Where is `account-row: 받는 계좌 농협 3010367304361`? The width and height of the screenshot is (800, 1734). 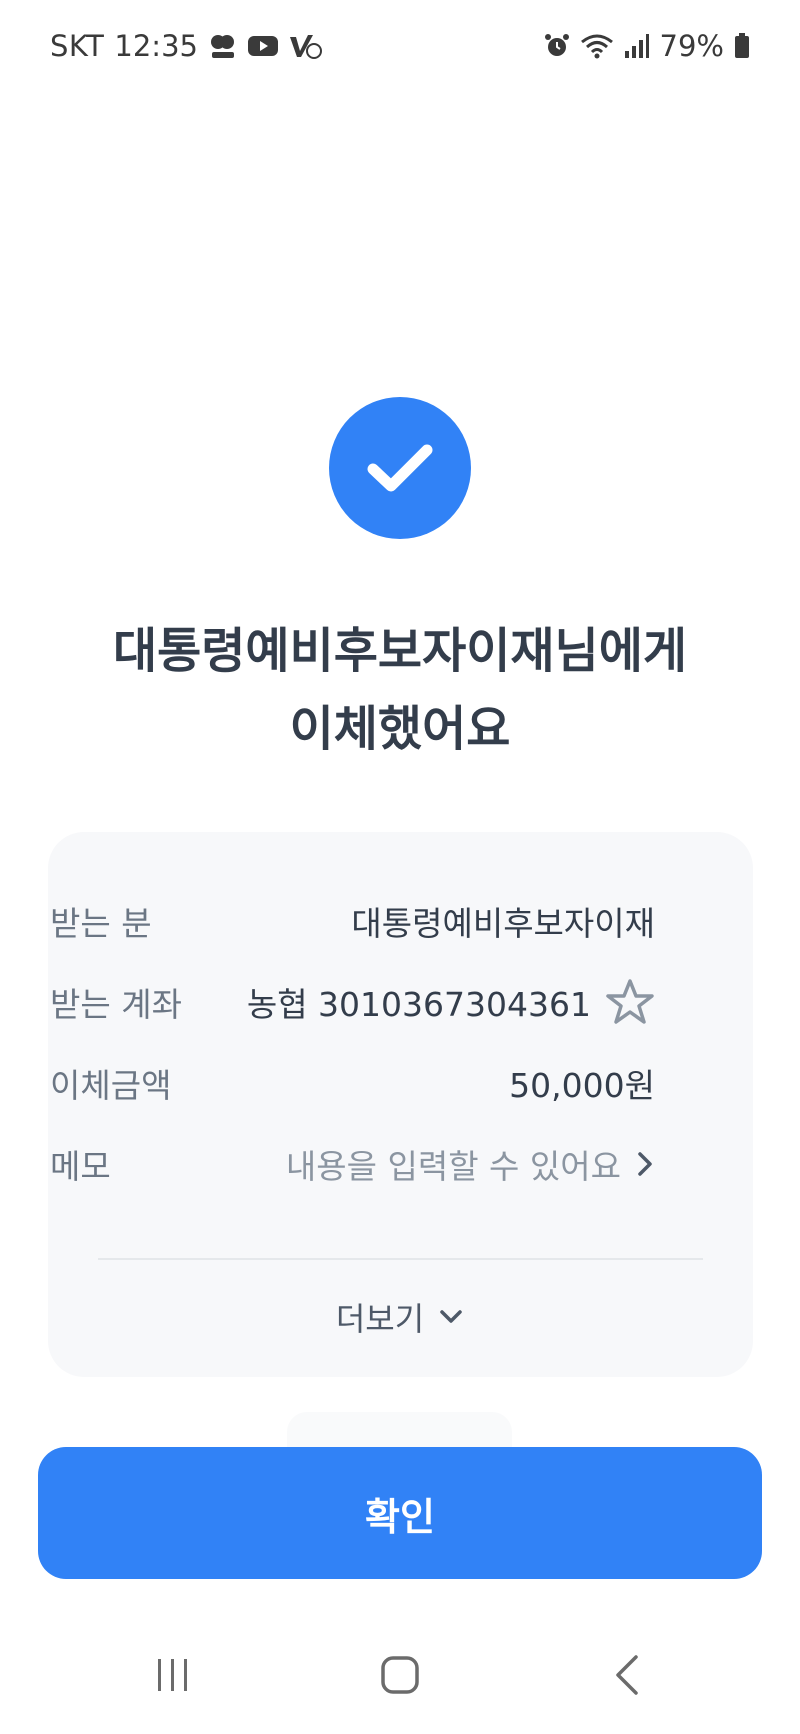
account-row: 받는 계좌 농협 3010367304361 is located at coordinates (352, 1002).